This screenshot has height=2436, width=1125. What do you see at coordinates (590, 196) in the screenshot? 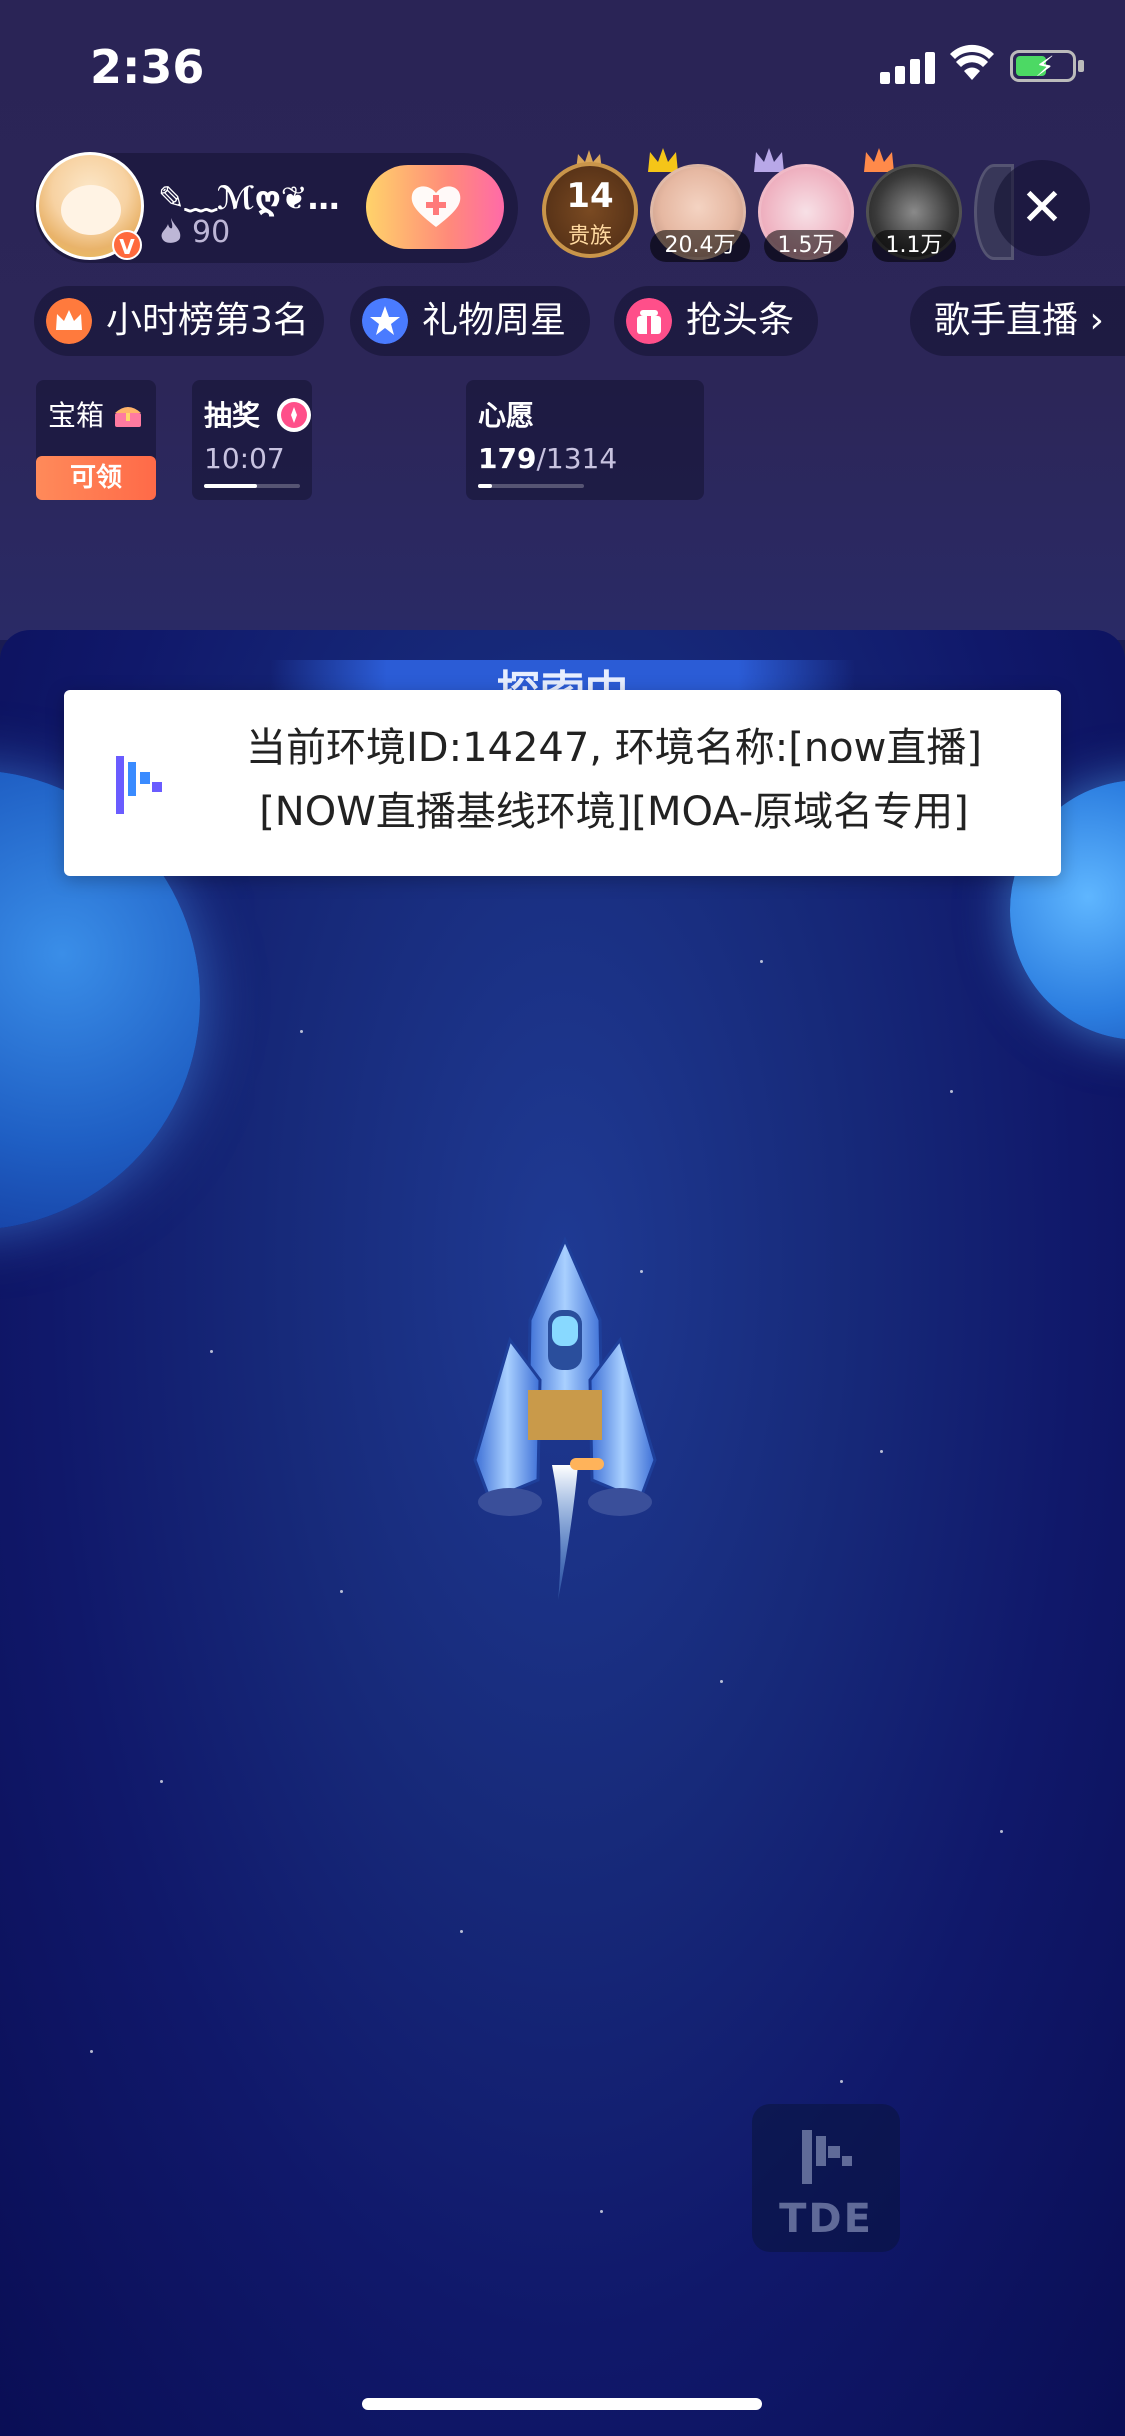
I see `noble-count: 14` at bounding box center [590, 196].